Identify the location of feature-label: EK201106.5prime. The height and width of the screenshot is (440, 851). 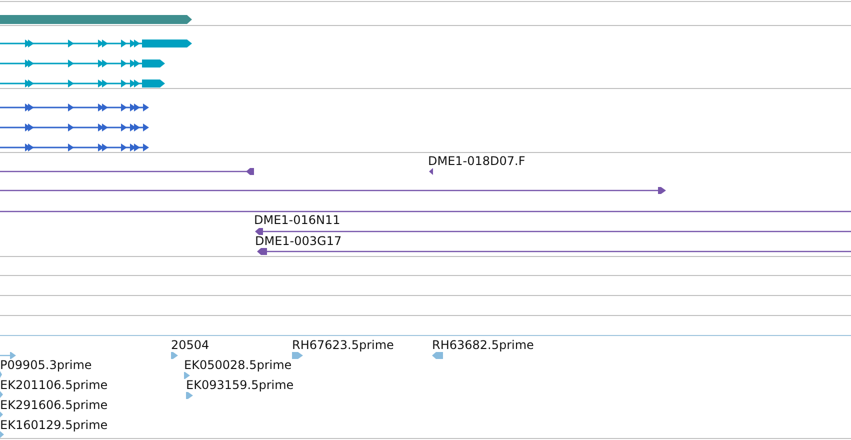
(54, 385).